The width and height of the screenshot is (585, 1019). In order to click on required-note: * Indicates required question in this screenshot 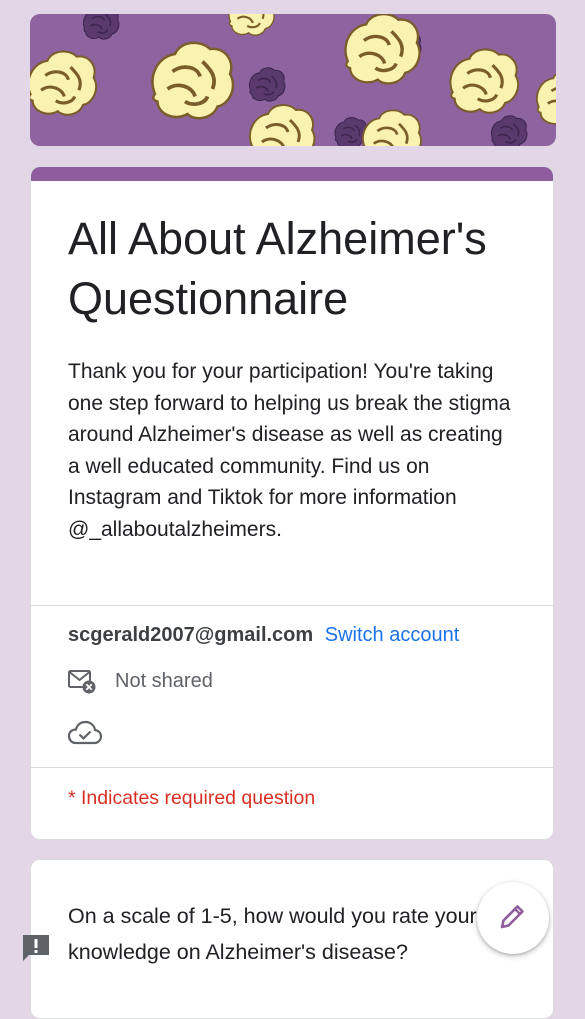, I will do `click(192, 798)`.